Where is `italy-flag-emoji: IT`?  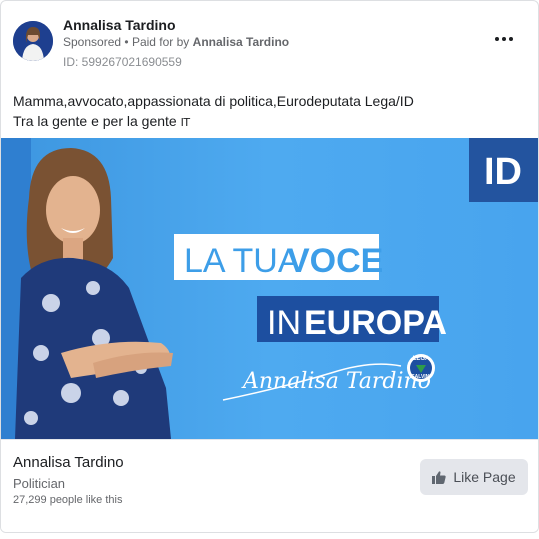
italy-flag-emoji: IT is located at coordinates (185, 122).